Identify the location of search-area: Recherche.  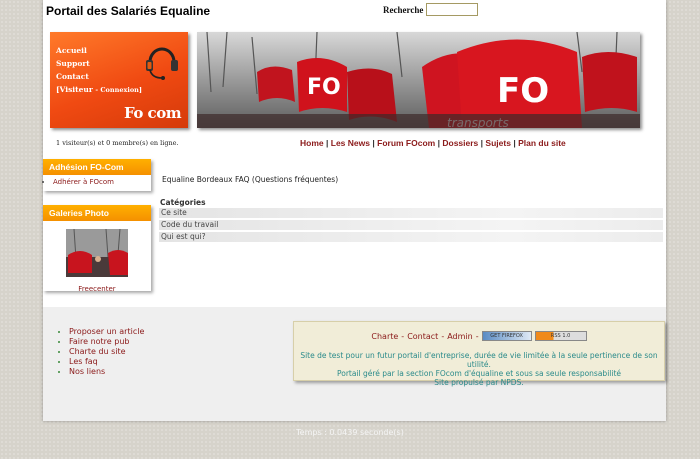
(431, 9).